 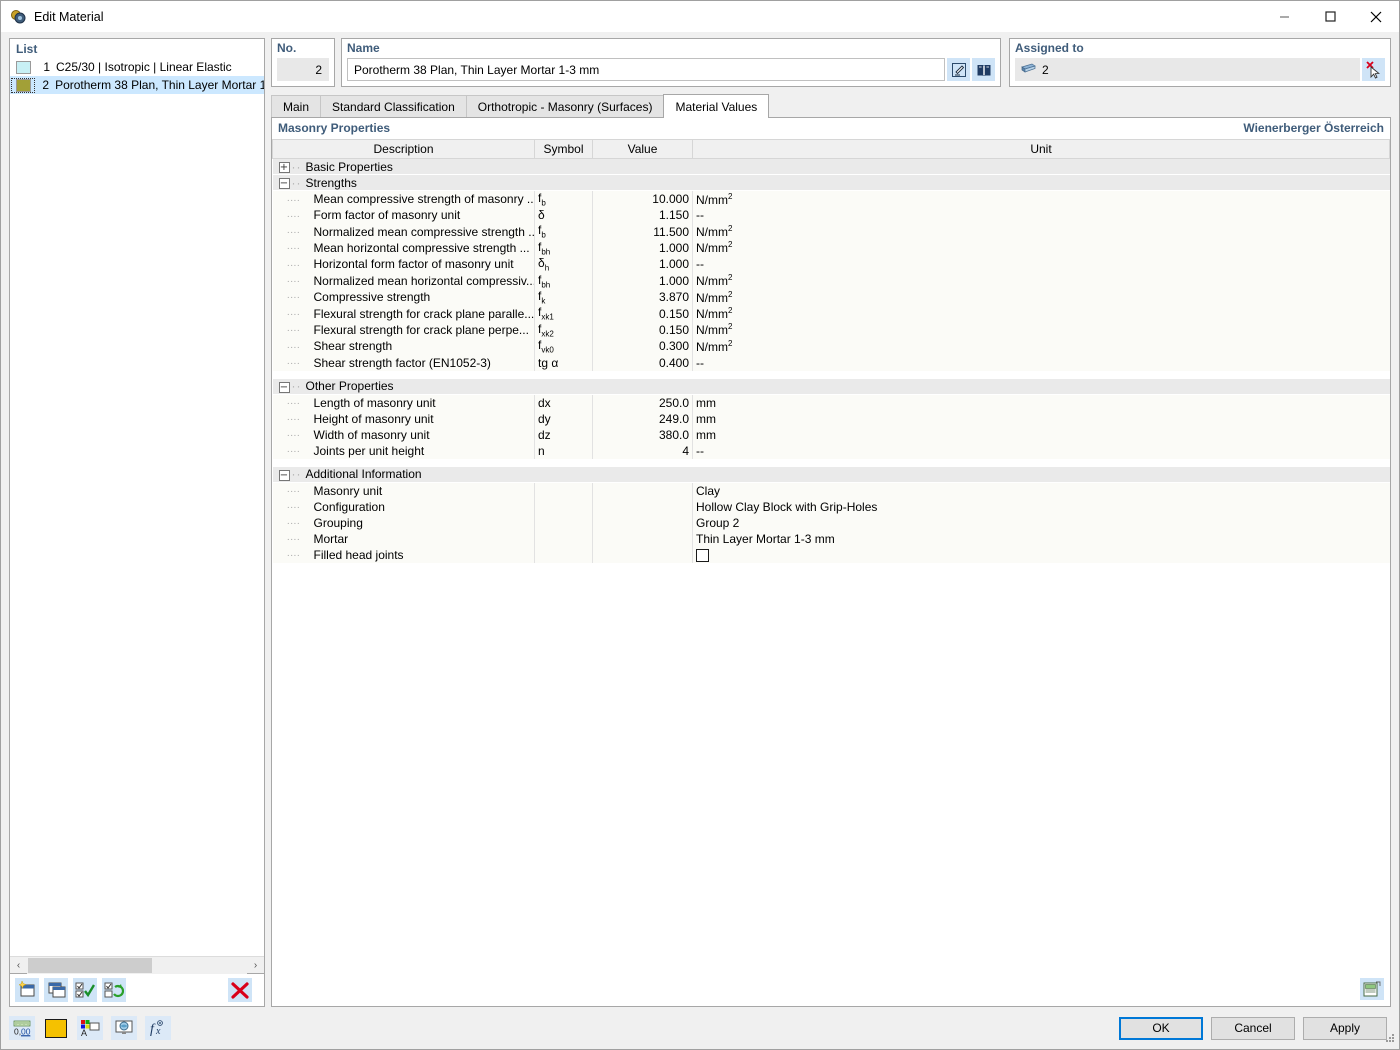 What do you see at coordinates (358, 554) in the screenshot?
I see `row-description: Filled head joints` at bounding box center [358, 554].